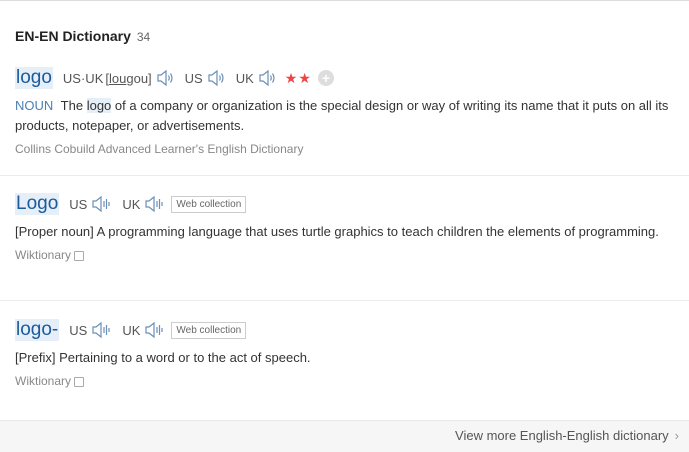 The width and height of the screenshot is (689, 452). I want to click on pron-region-label: US·UK, so click(83, 78).